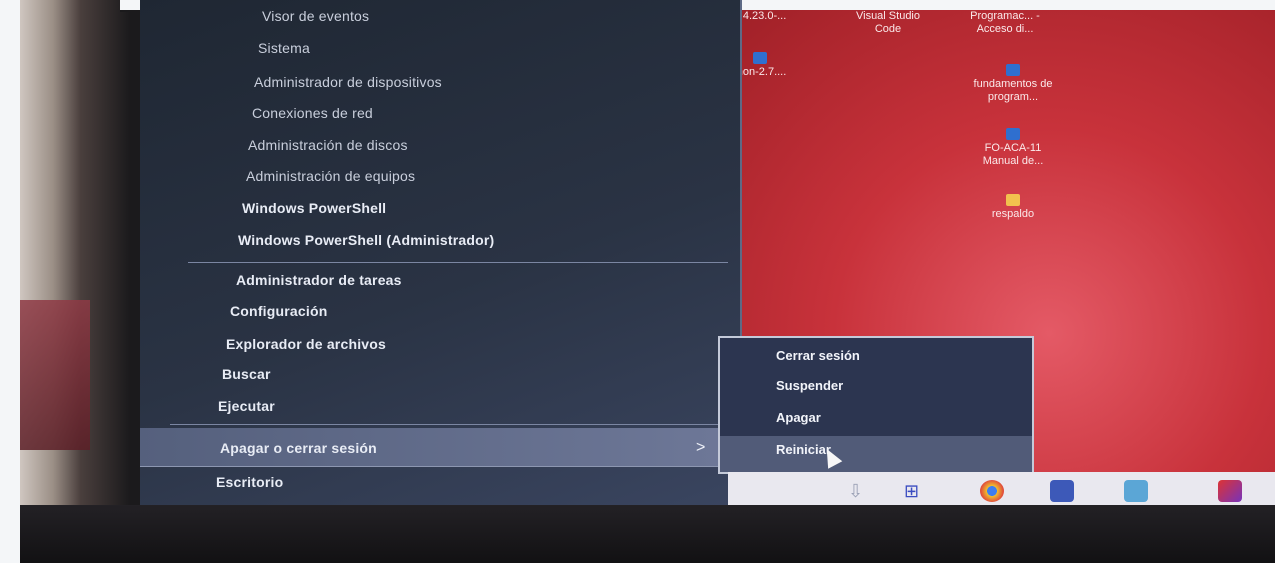 This screenshot has width=1275, height=563. What do you see at coordinates (1013, 200) in the screenshot?
I see `folder-icon` at bounding box center [1013, 200].